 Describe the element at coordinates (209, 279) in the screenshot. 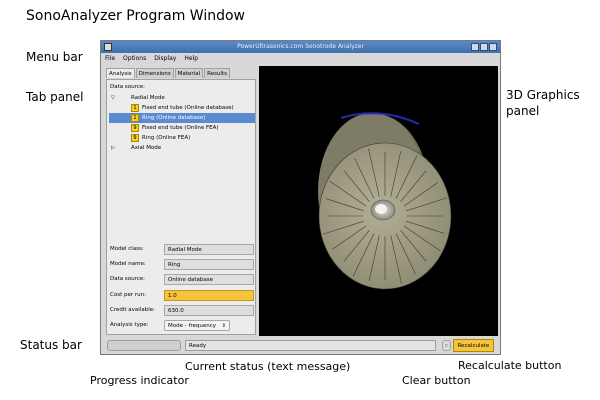

I see `data-source-value: Online database` at that location.